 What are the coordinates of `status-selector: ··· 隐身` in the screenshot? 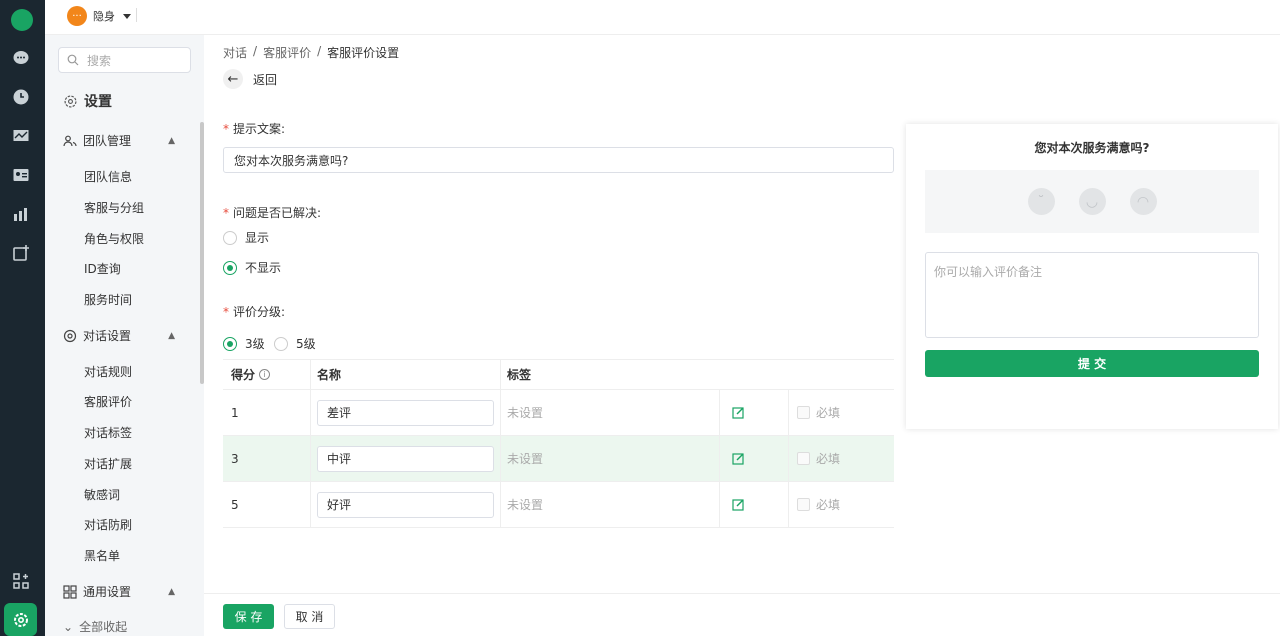 It's located at (99, 16).